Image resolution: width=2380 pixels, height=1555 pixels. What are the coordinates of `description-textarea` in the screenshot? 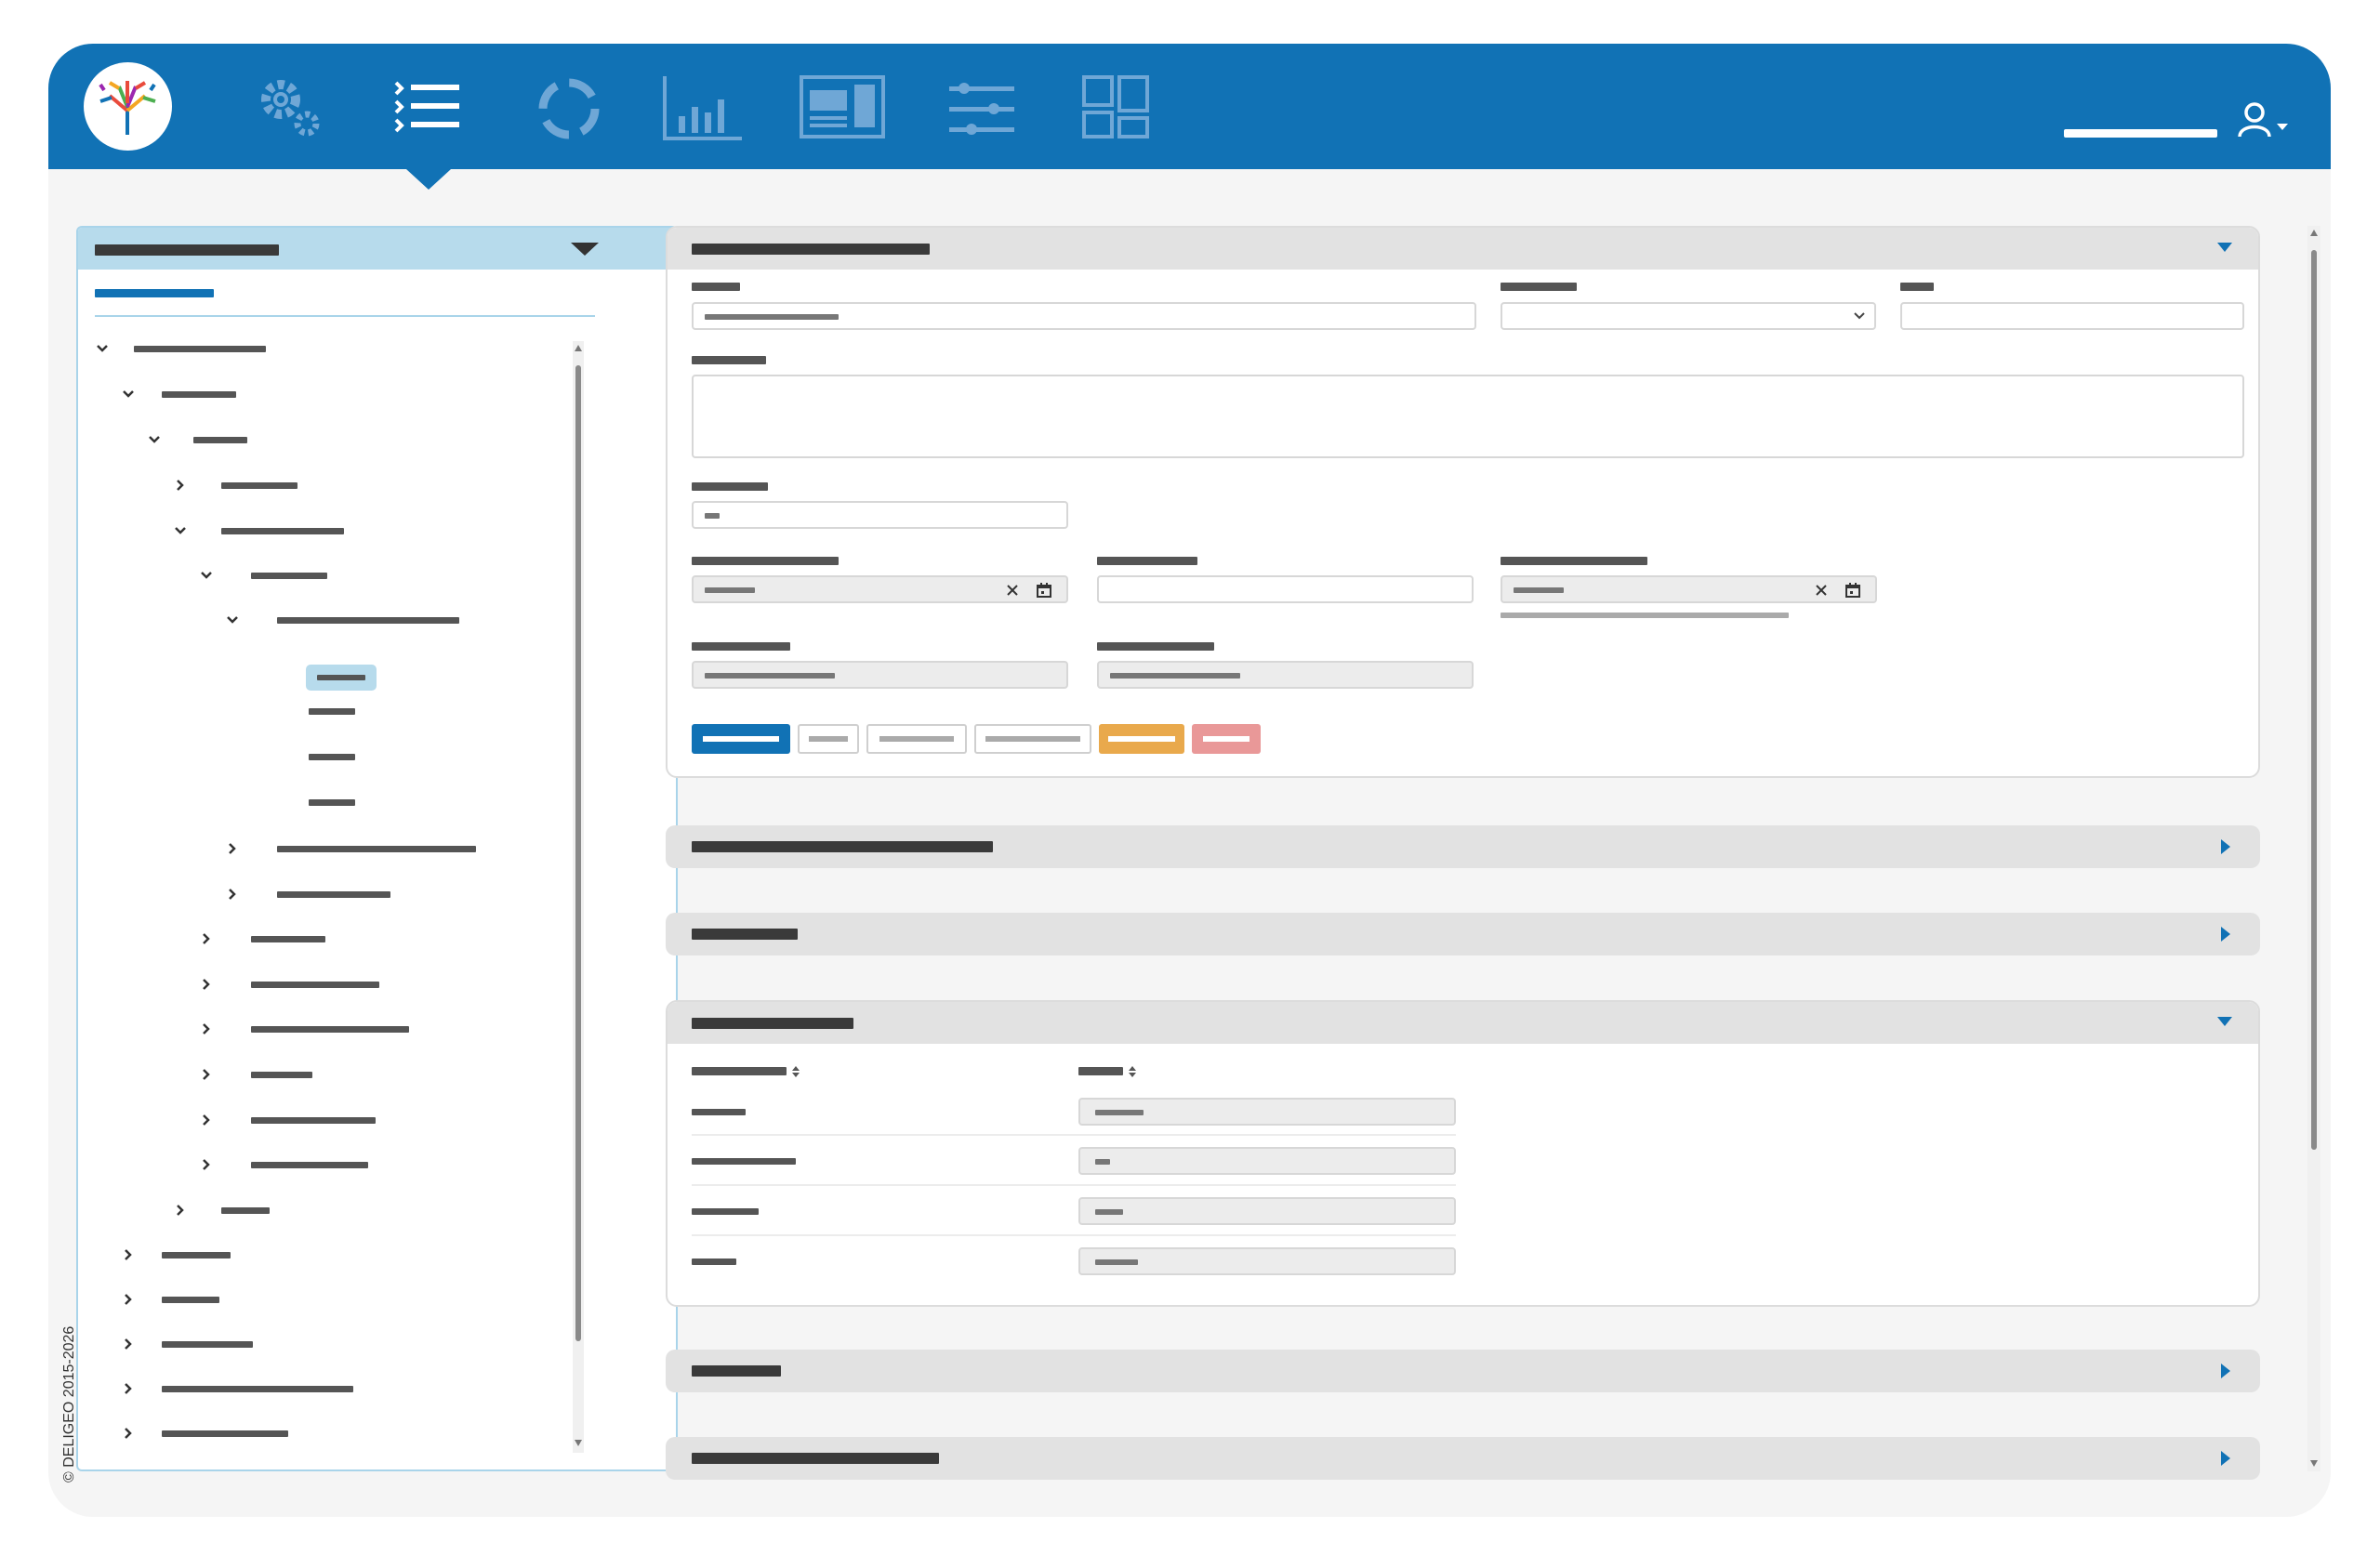 It's located at (1468, 416).